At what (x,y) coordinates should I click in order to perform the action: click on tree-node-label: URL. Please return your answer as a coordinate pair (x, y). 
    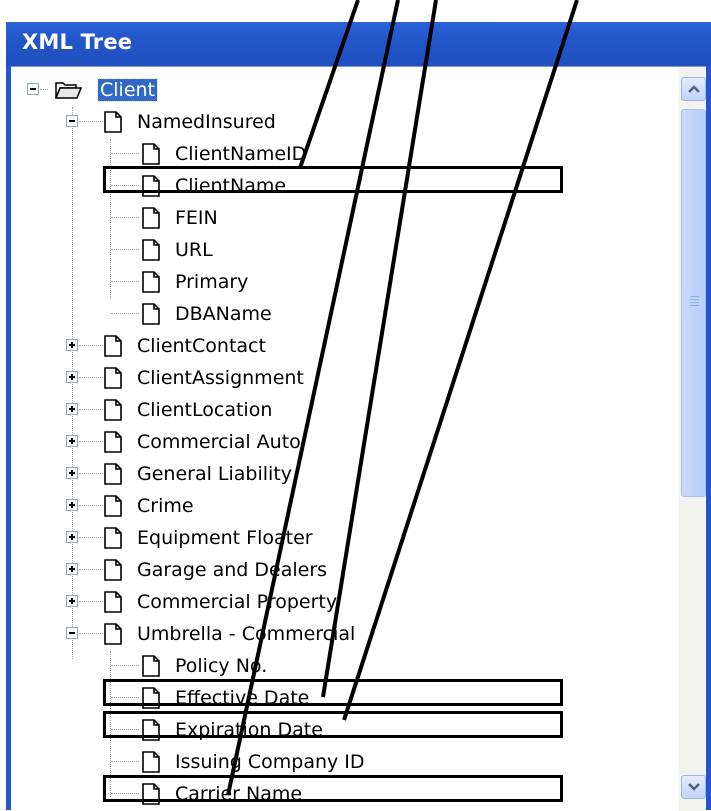
    Looking at the image, I should click on (194, 250).